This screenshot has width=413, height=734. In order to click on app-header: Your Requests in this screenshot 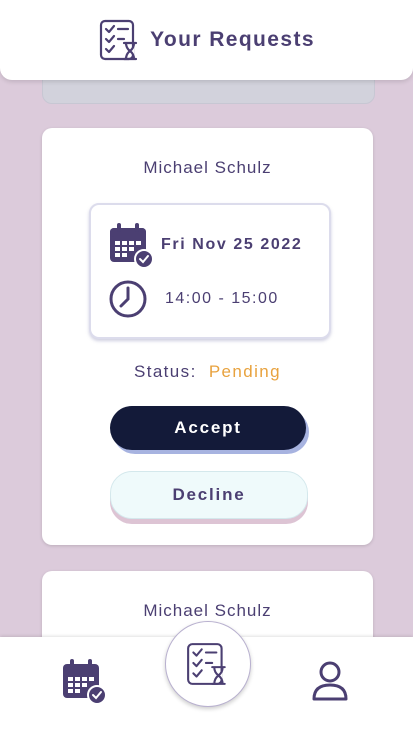, I will do `click(206, 40)`.